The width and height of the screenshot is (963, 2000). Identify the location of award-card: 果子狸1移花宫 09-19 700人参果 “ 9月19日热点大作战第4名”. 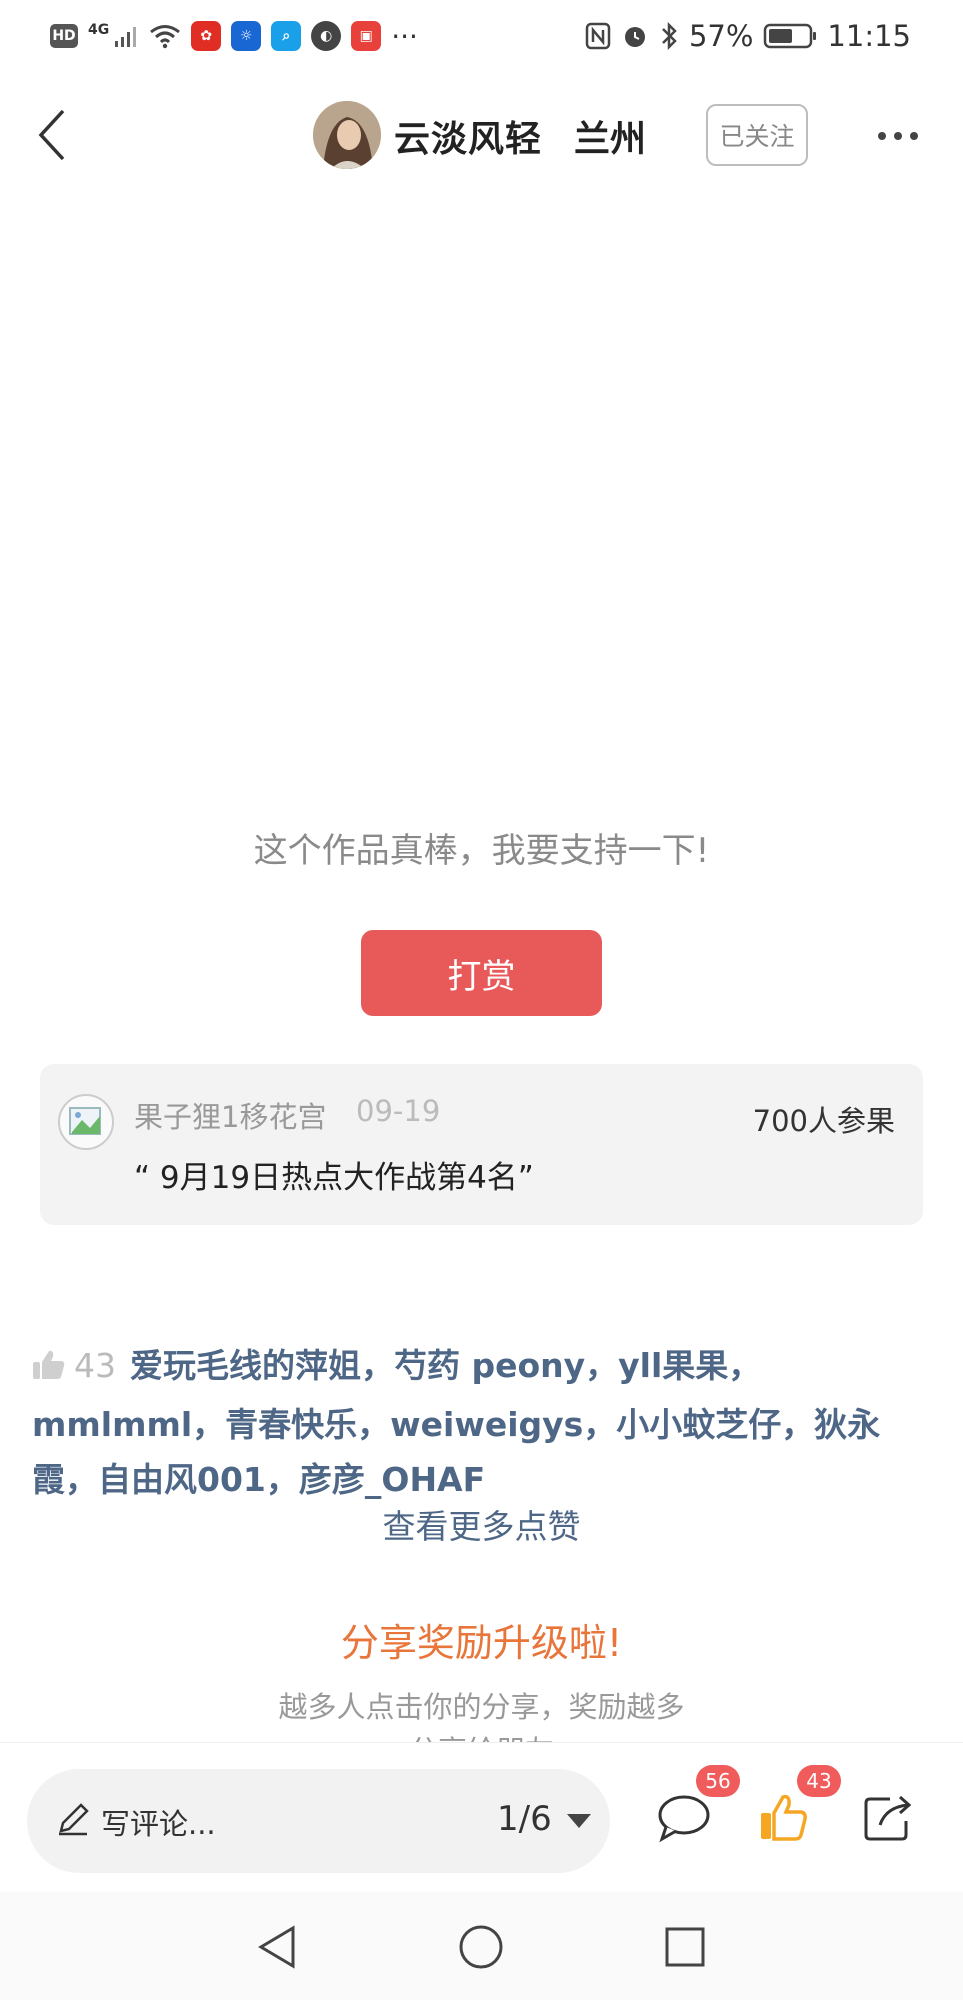
(481, 1144).